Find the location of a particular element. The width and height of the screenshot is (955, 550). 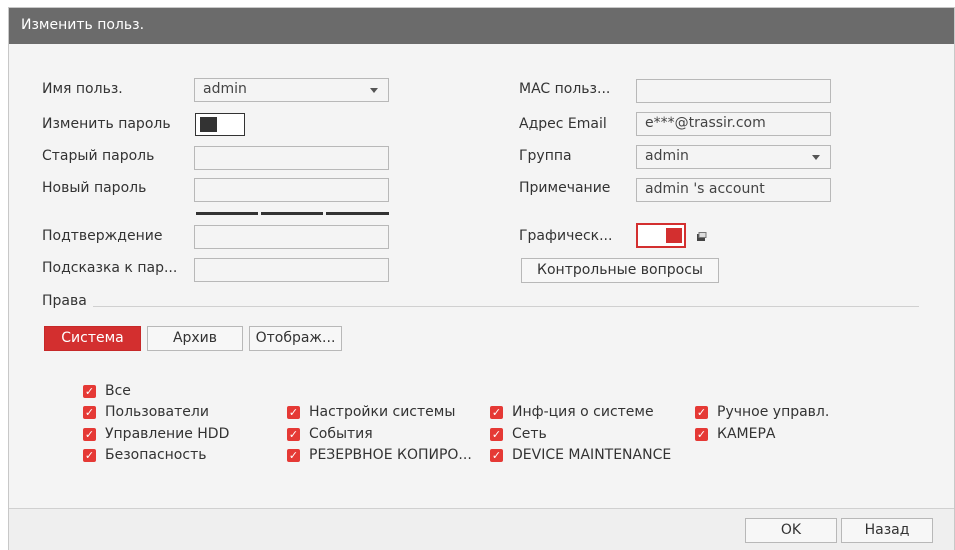

rights-section-label: Права is located at coordinates (64, 301).